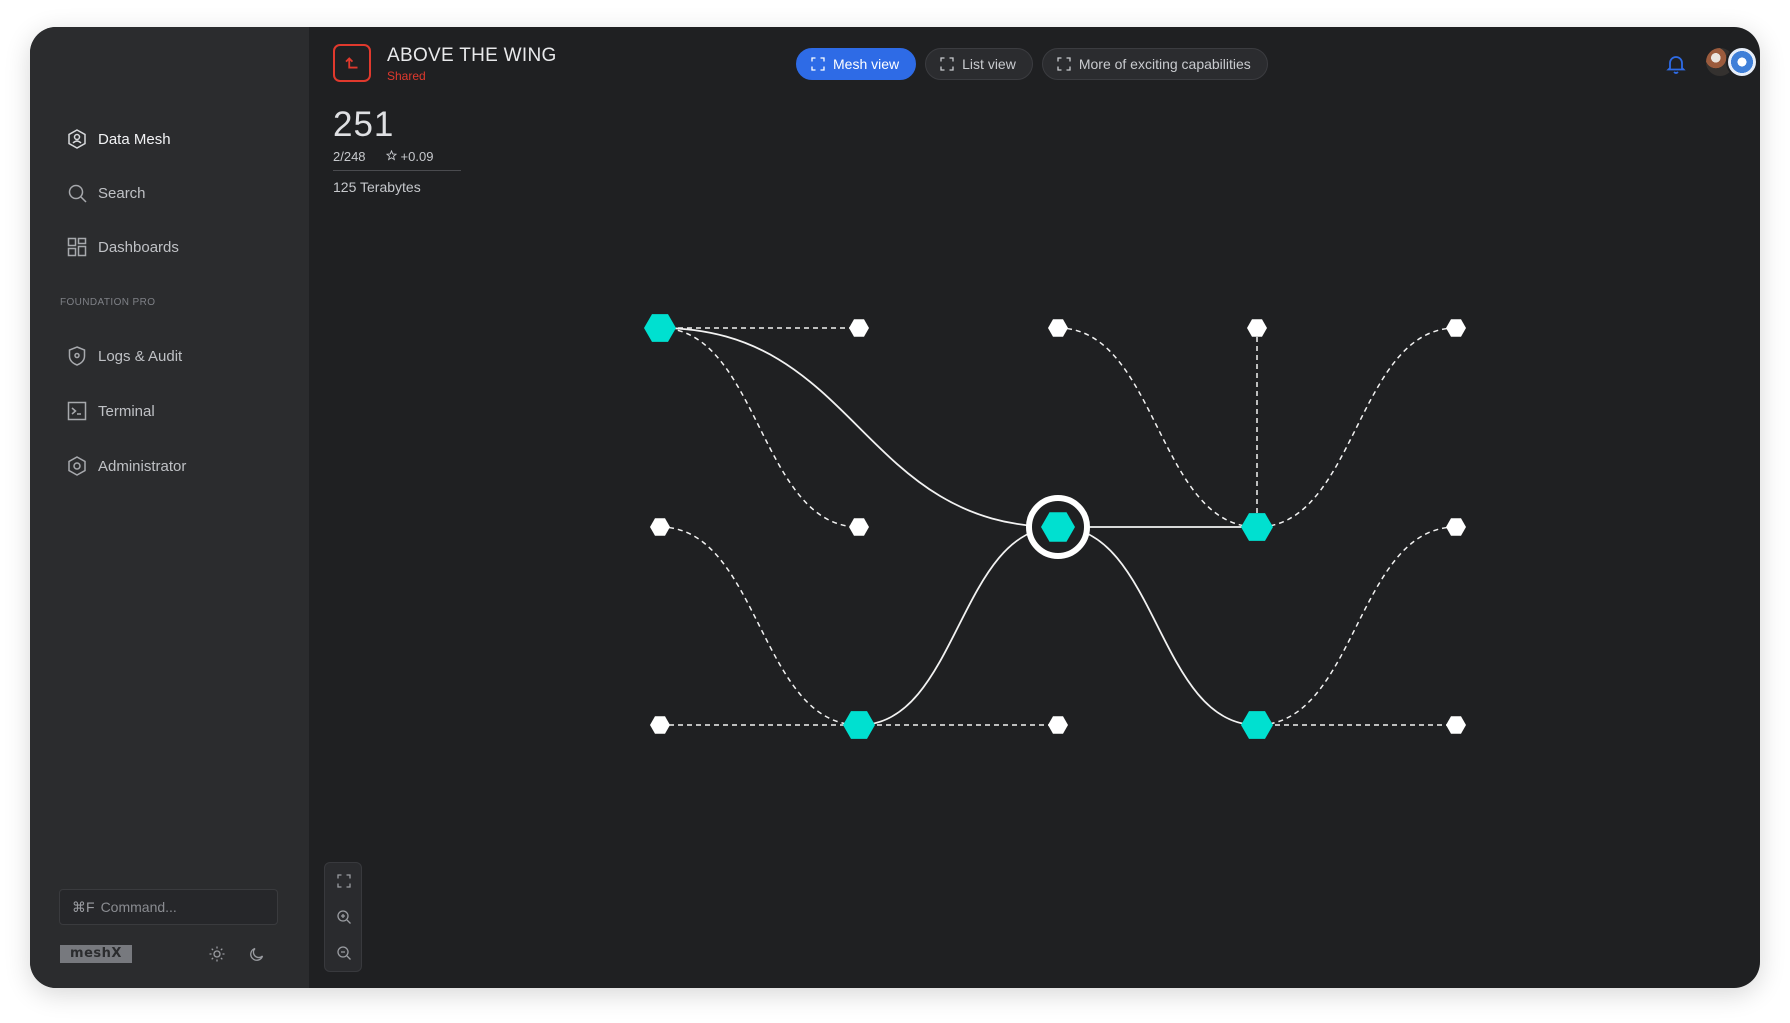 This screenshot has width=1790, height=1023. I want to click on zoom-in-button, so click(344, 917).